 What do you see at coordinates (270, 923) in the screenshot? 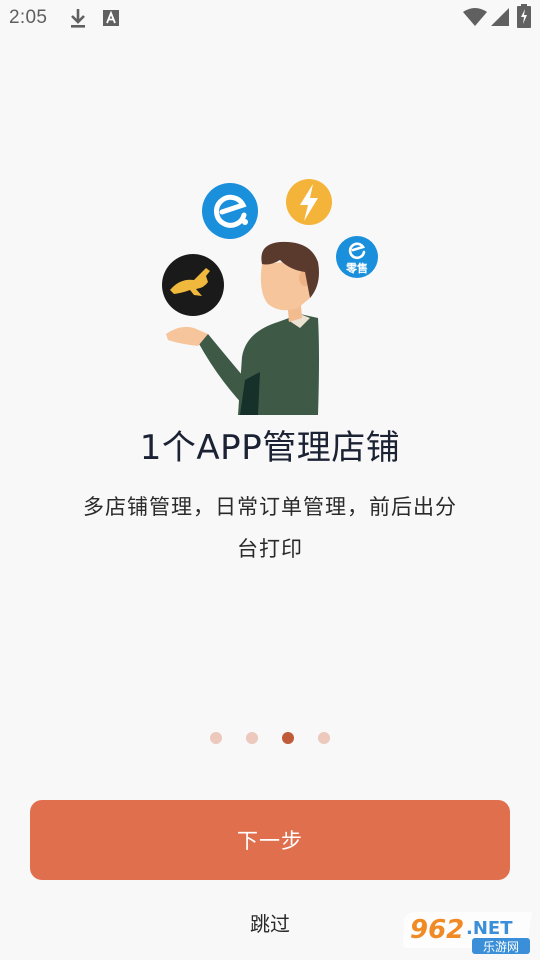
I see `skip-button: 跳过` at bounding box center [270, 923].